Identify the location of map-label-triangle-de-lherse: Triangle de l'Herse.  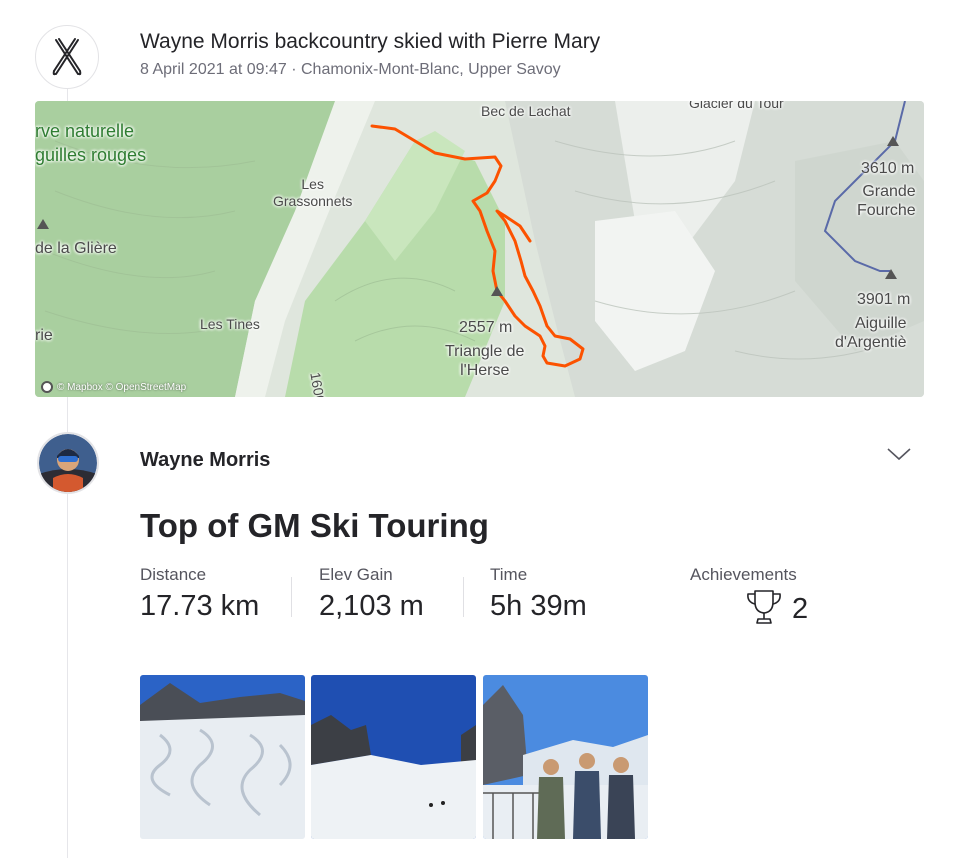
(485, 361).